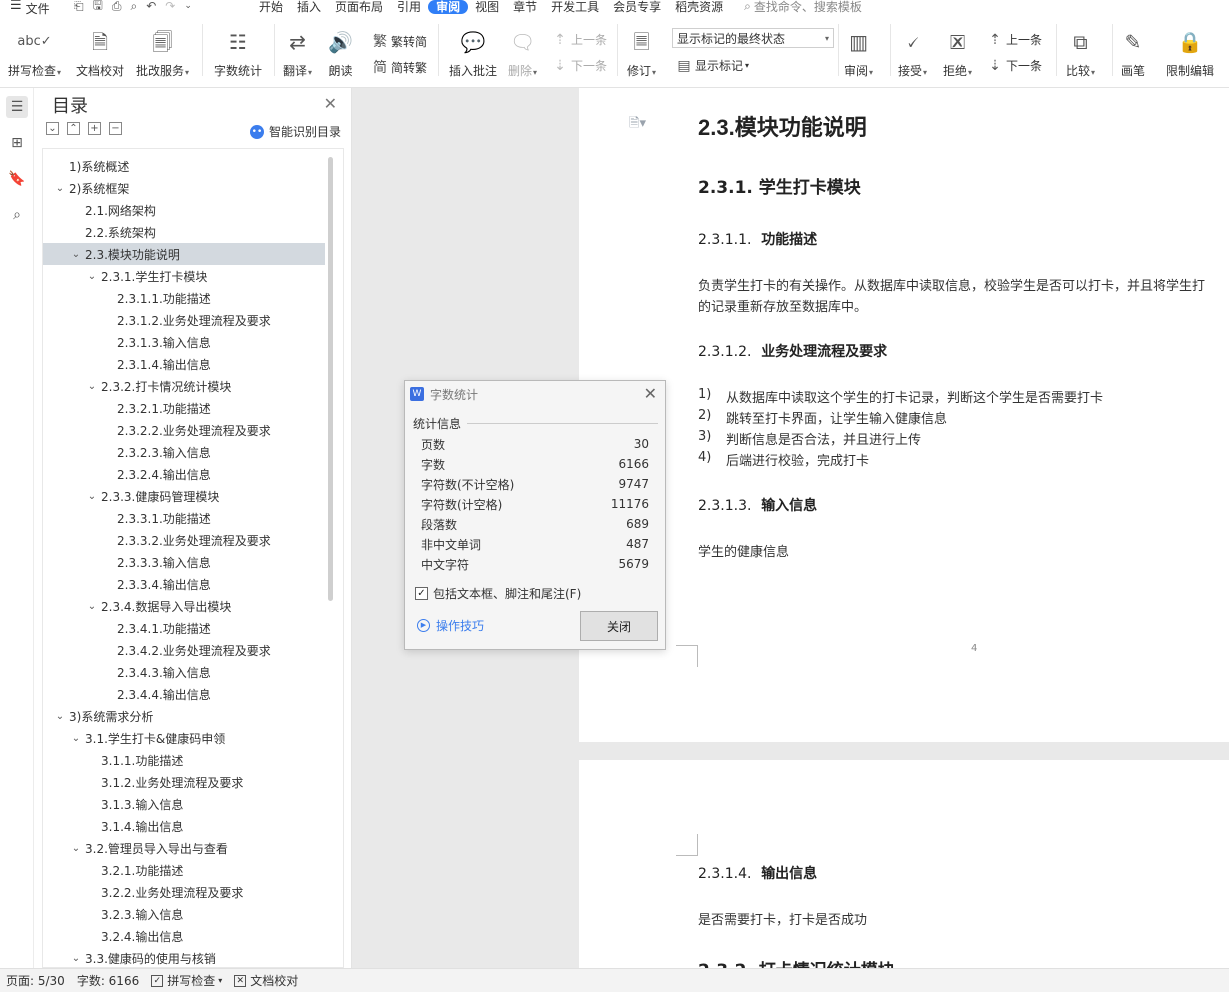  What do you see at coordinates (184, 870) in the screenshot?
I see `toc-item: 3.2.1.功能描述` at bounding box center [184, 870].